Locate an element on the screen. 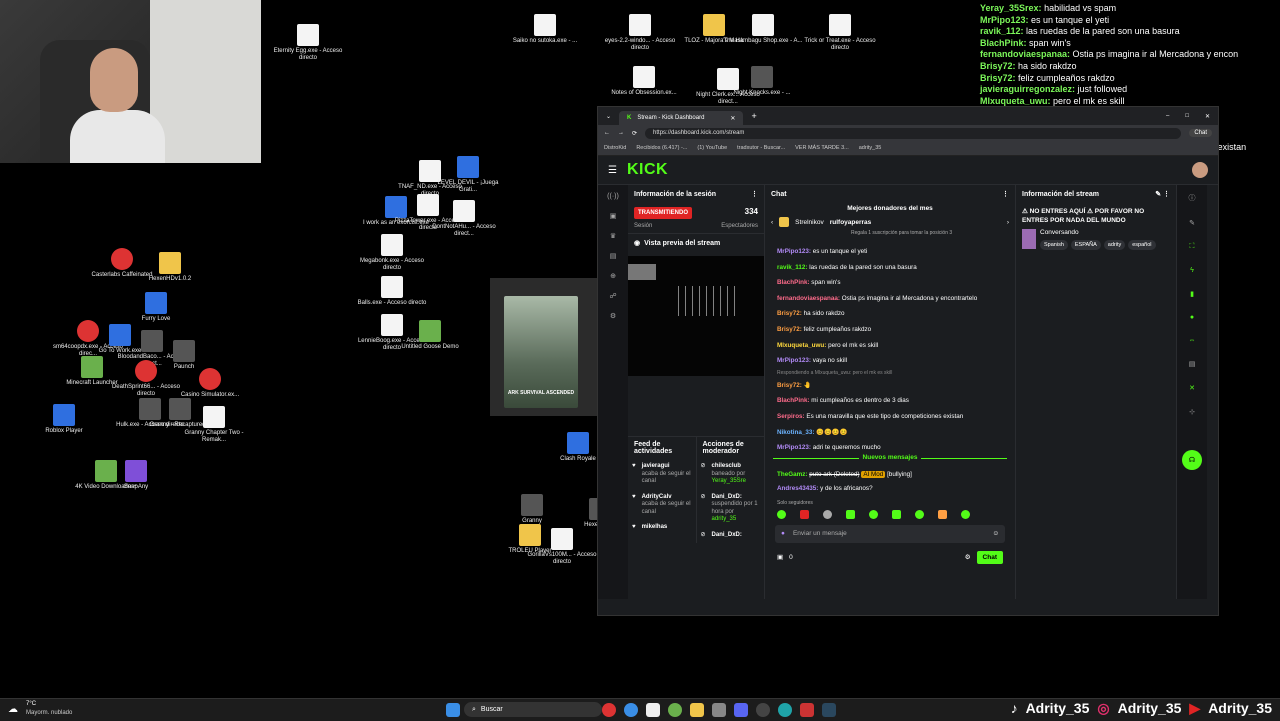 The image size is (1280, 721). pen-icon: ✎ is located at coordinates (1192, 223).